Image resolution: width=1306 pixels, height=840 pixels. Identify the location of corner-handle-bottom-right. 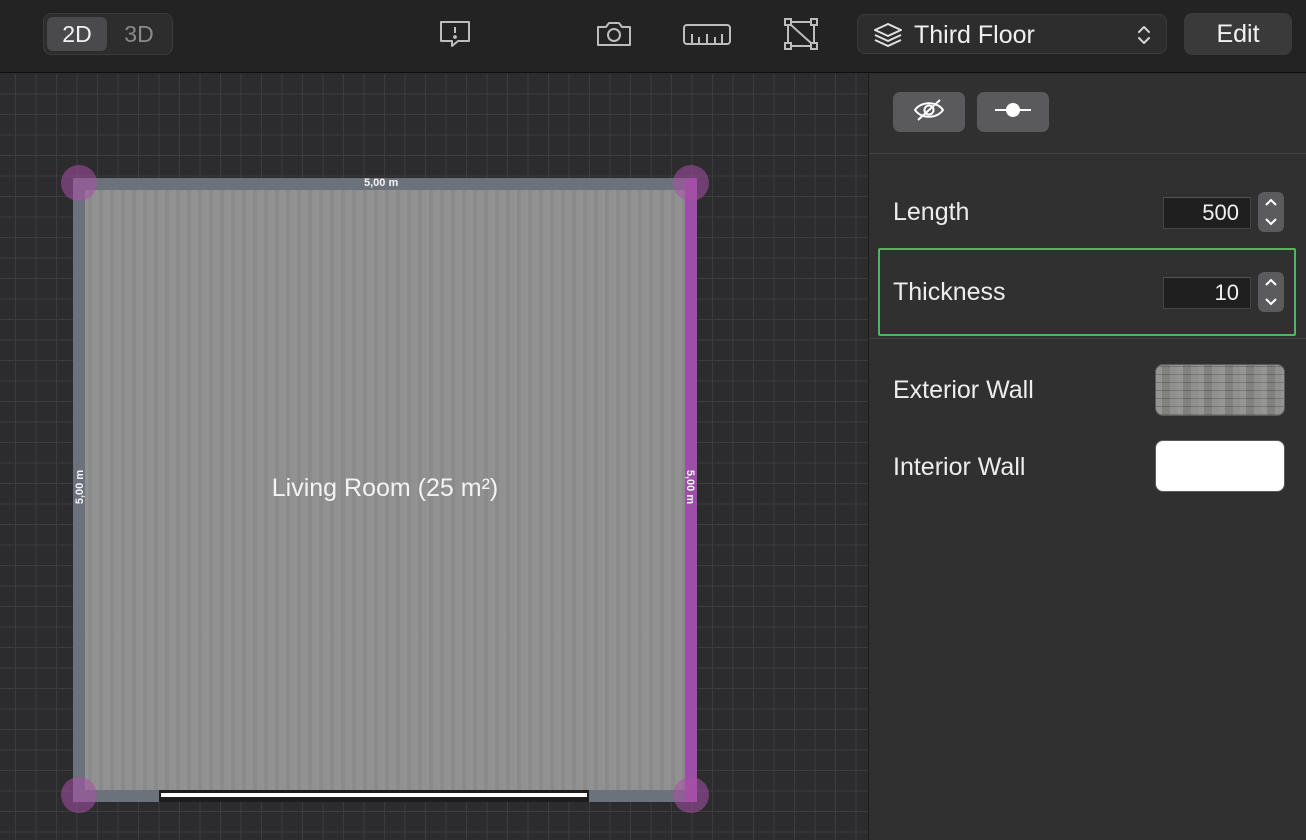
(691, 795).